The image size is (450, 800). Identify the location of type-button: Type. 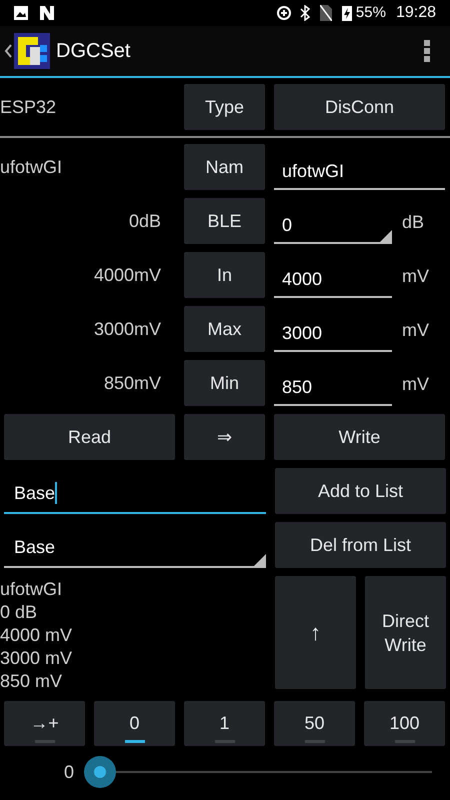
(224, 107).